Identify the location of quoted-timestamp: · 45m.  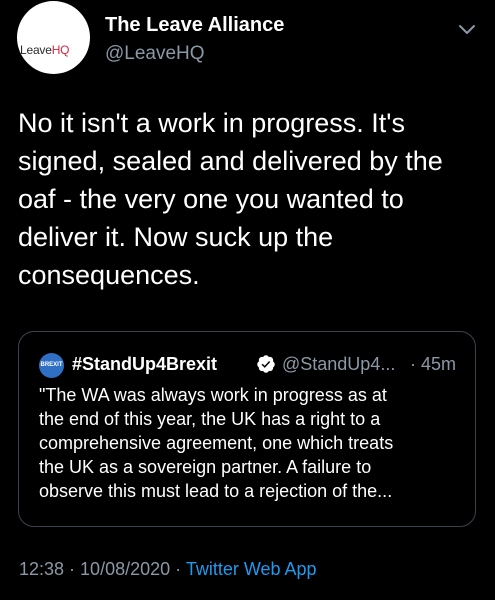
(433, 364).